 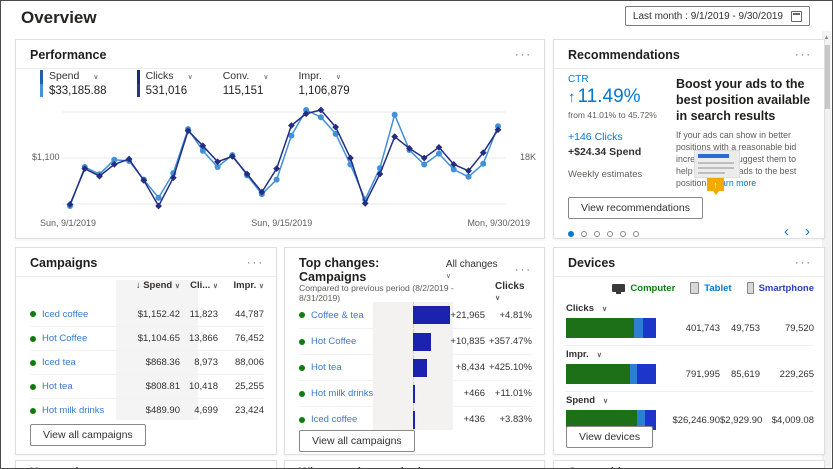 What do you see at coordinates (323, 83) in the screenshot?
I see `metric-impr: Impr. ∨ 1,106,879` at bounding box center [323, 83].